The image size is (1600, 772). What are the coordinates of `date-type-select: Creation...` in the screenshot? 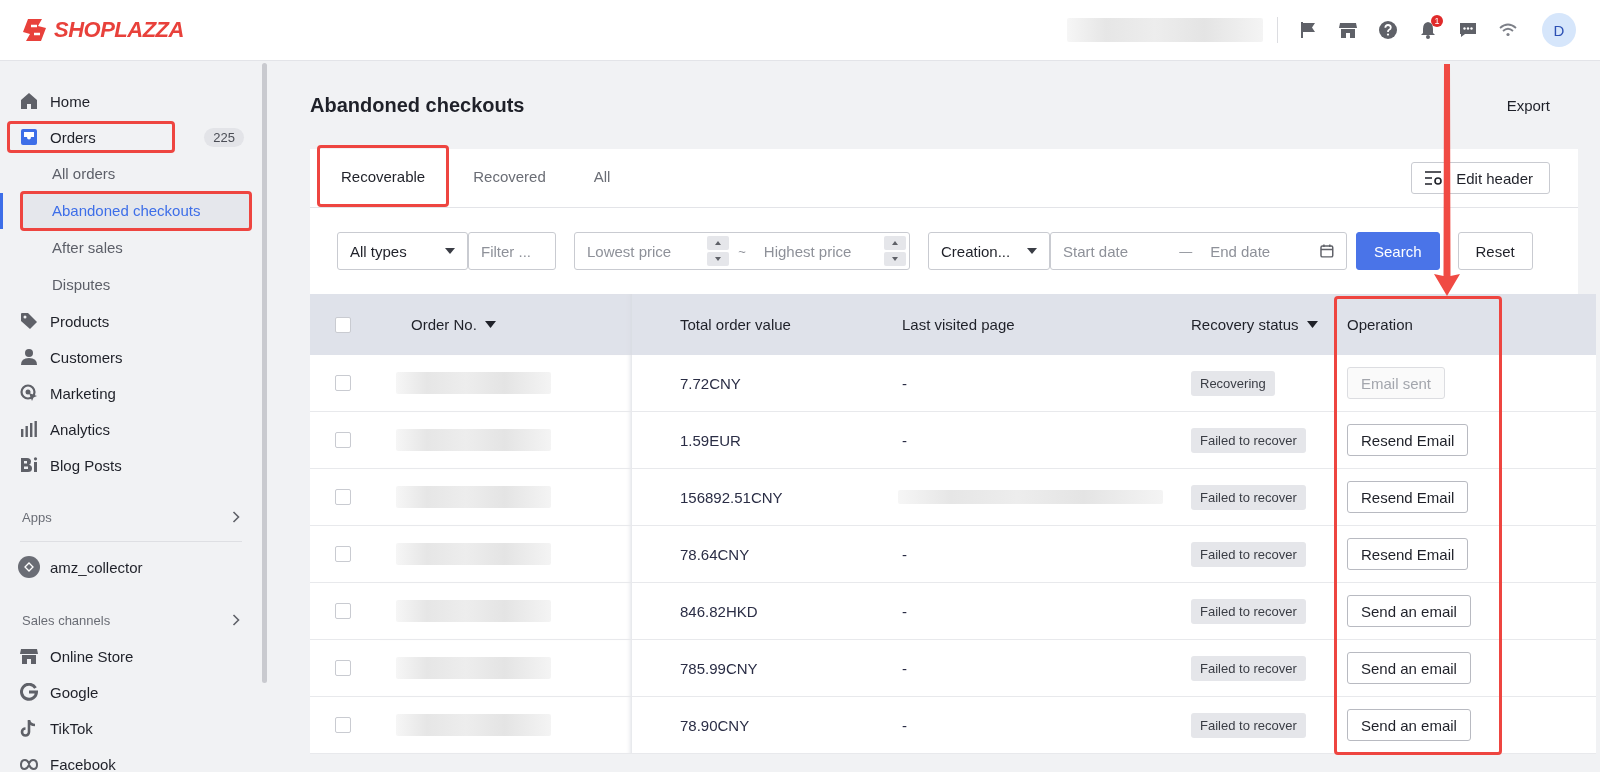 It's located at (989, 251).